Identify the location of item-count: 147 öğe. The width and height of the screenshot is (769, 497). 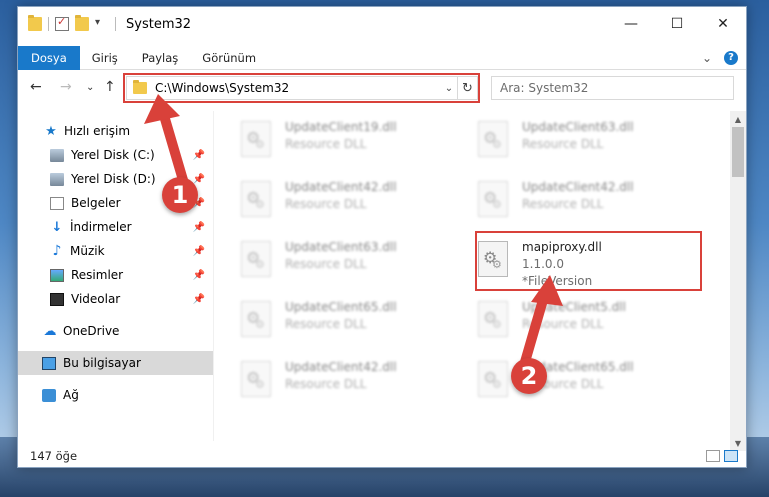
(54, 456).